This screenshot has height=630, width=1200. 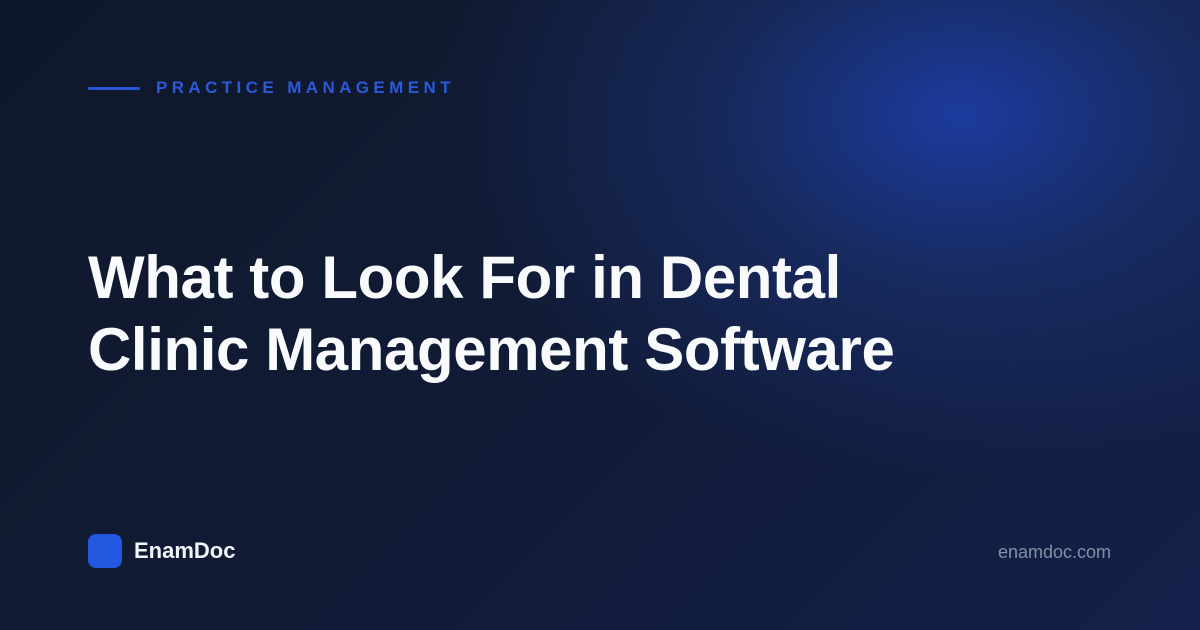 I want to click on article-title-line-1: What to Look For in Dental, so click(x=464, y=277).